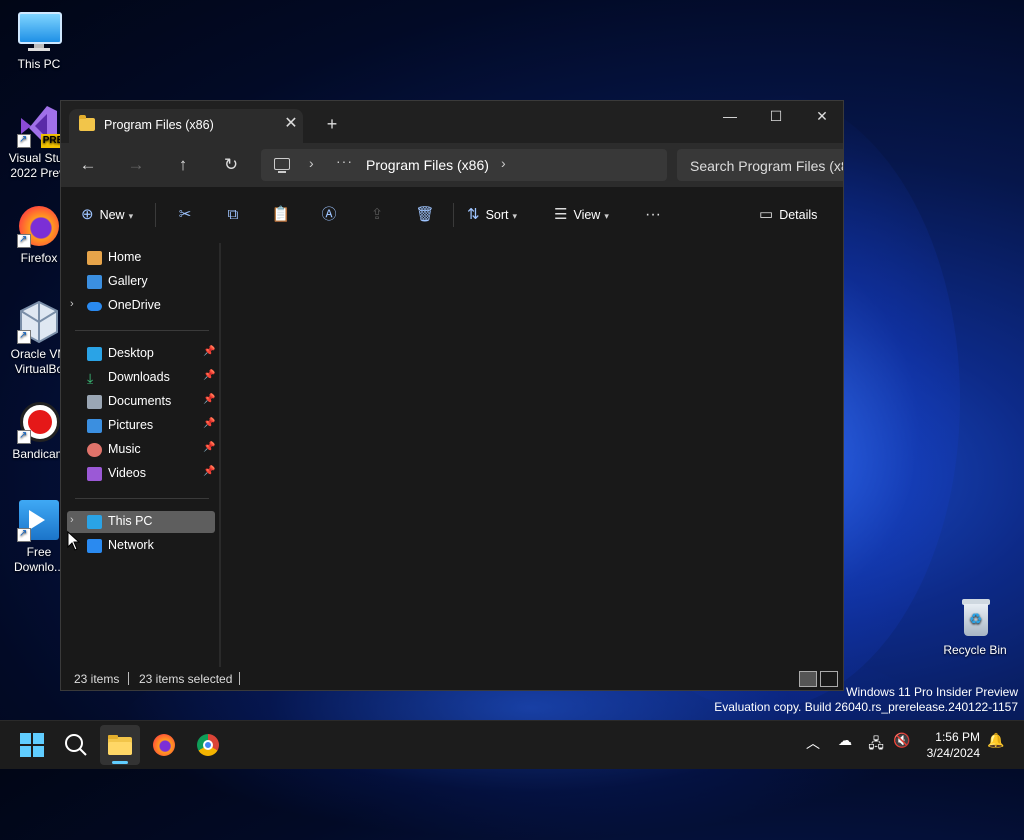  What do you see at coordinates (332, 124) in the screenshot?
I see `new-tab-button: +` at bounding box center [332, 124].